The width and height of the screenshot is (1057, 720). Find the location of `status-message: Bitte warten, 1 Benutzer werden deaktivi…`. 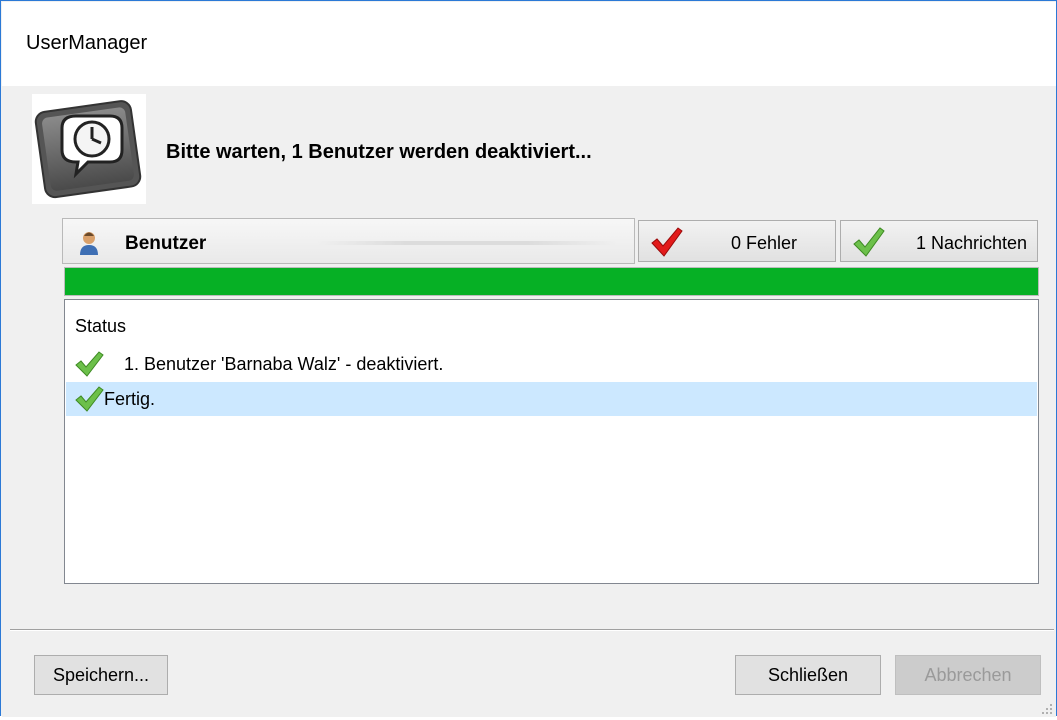

status-message: Bitte warten, 1 Benutzer werden deaktivi… is located at coordinates (379, 152).